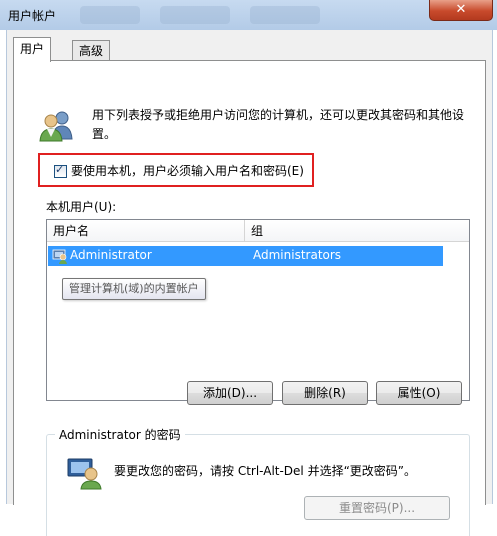 This screenshot has width=497, height=536. What do you see at coordinates (297, 255) in the screenshot?
I see `user-group-cell: Administrators` at bounding box center [297, 255].